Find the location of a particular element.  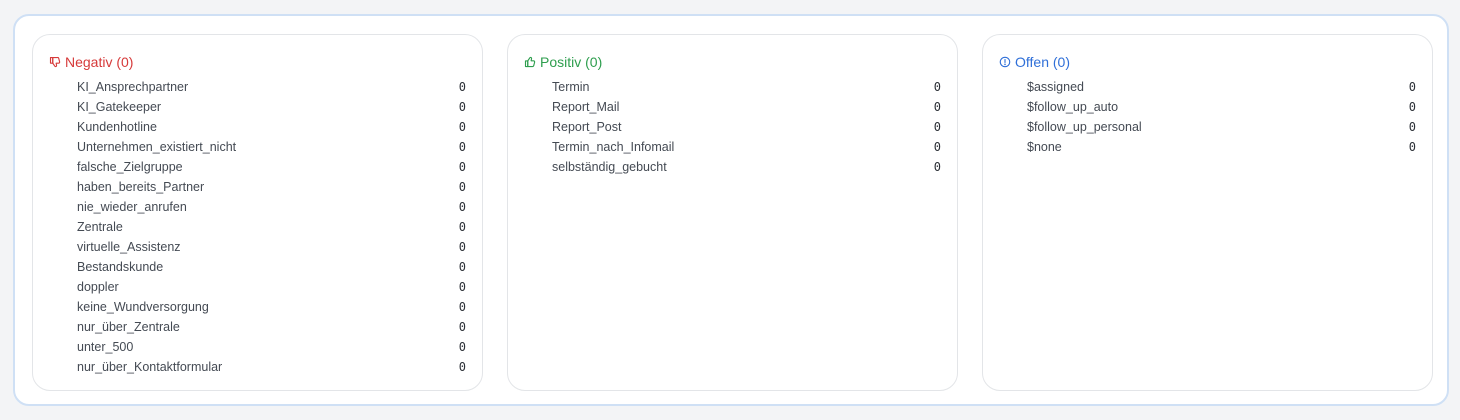

panel-offen-header: Offen (0) is located at coordinates (1034, 62).